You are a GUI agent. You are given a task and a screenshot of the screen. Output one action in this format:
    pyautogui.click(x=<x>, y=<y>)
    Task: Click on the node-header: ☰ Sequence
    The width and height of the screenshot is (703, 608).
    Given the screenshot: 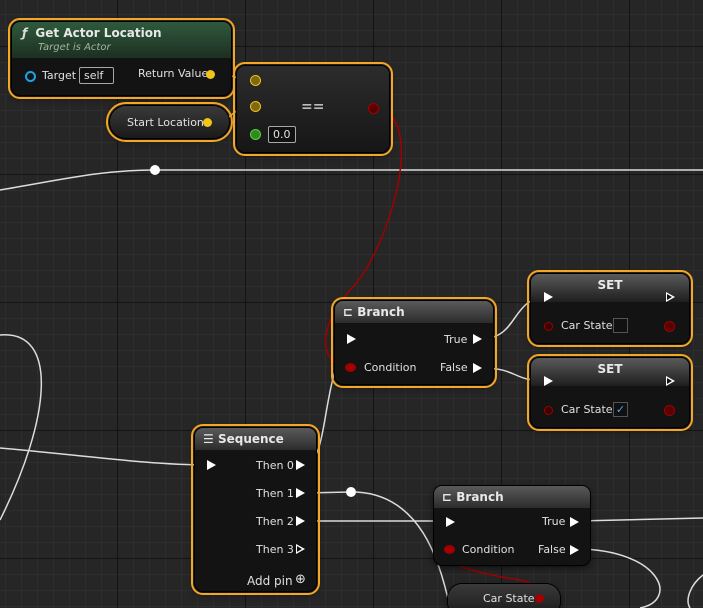 What is the action you would take?
    pyautogui.click(x=255, y=439)
    